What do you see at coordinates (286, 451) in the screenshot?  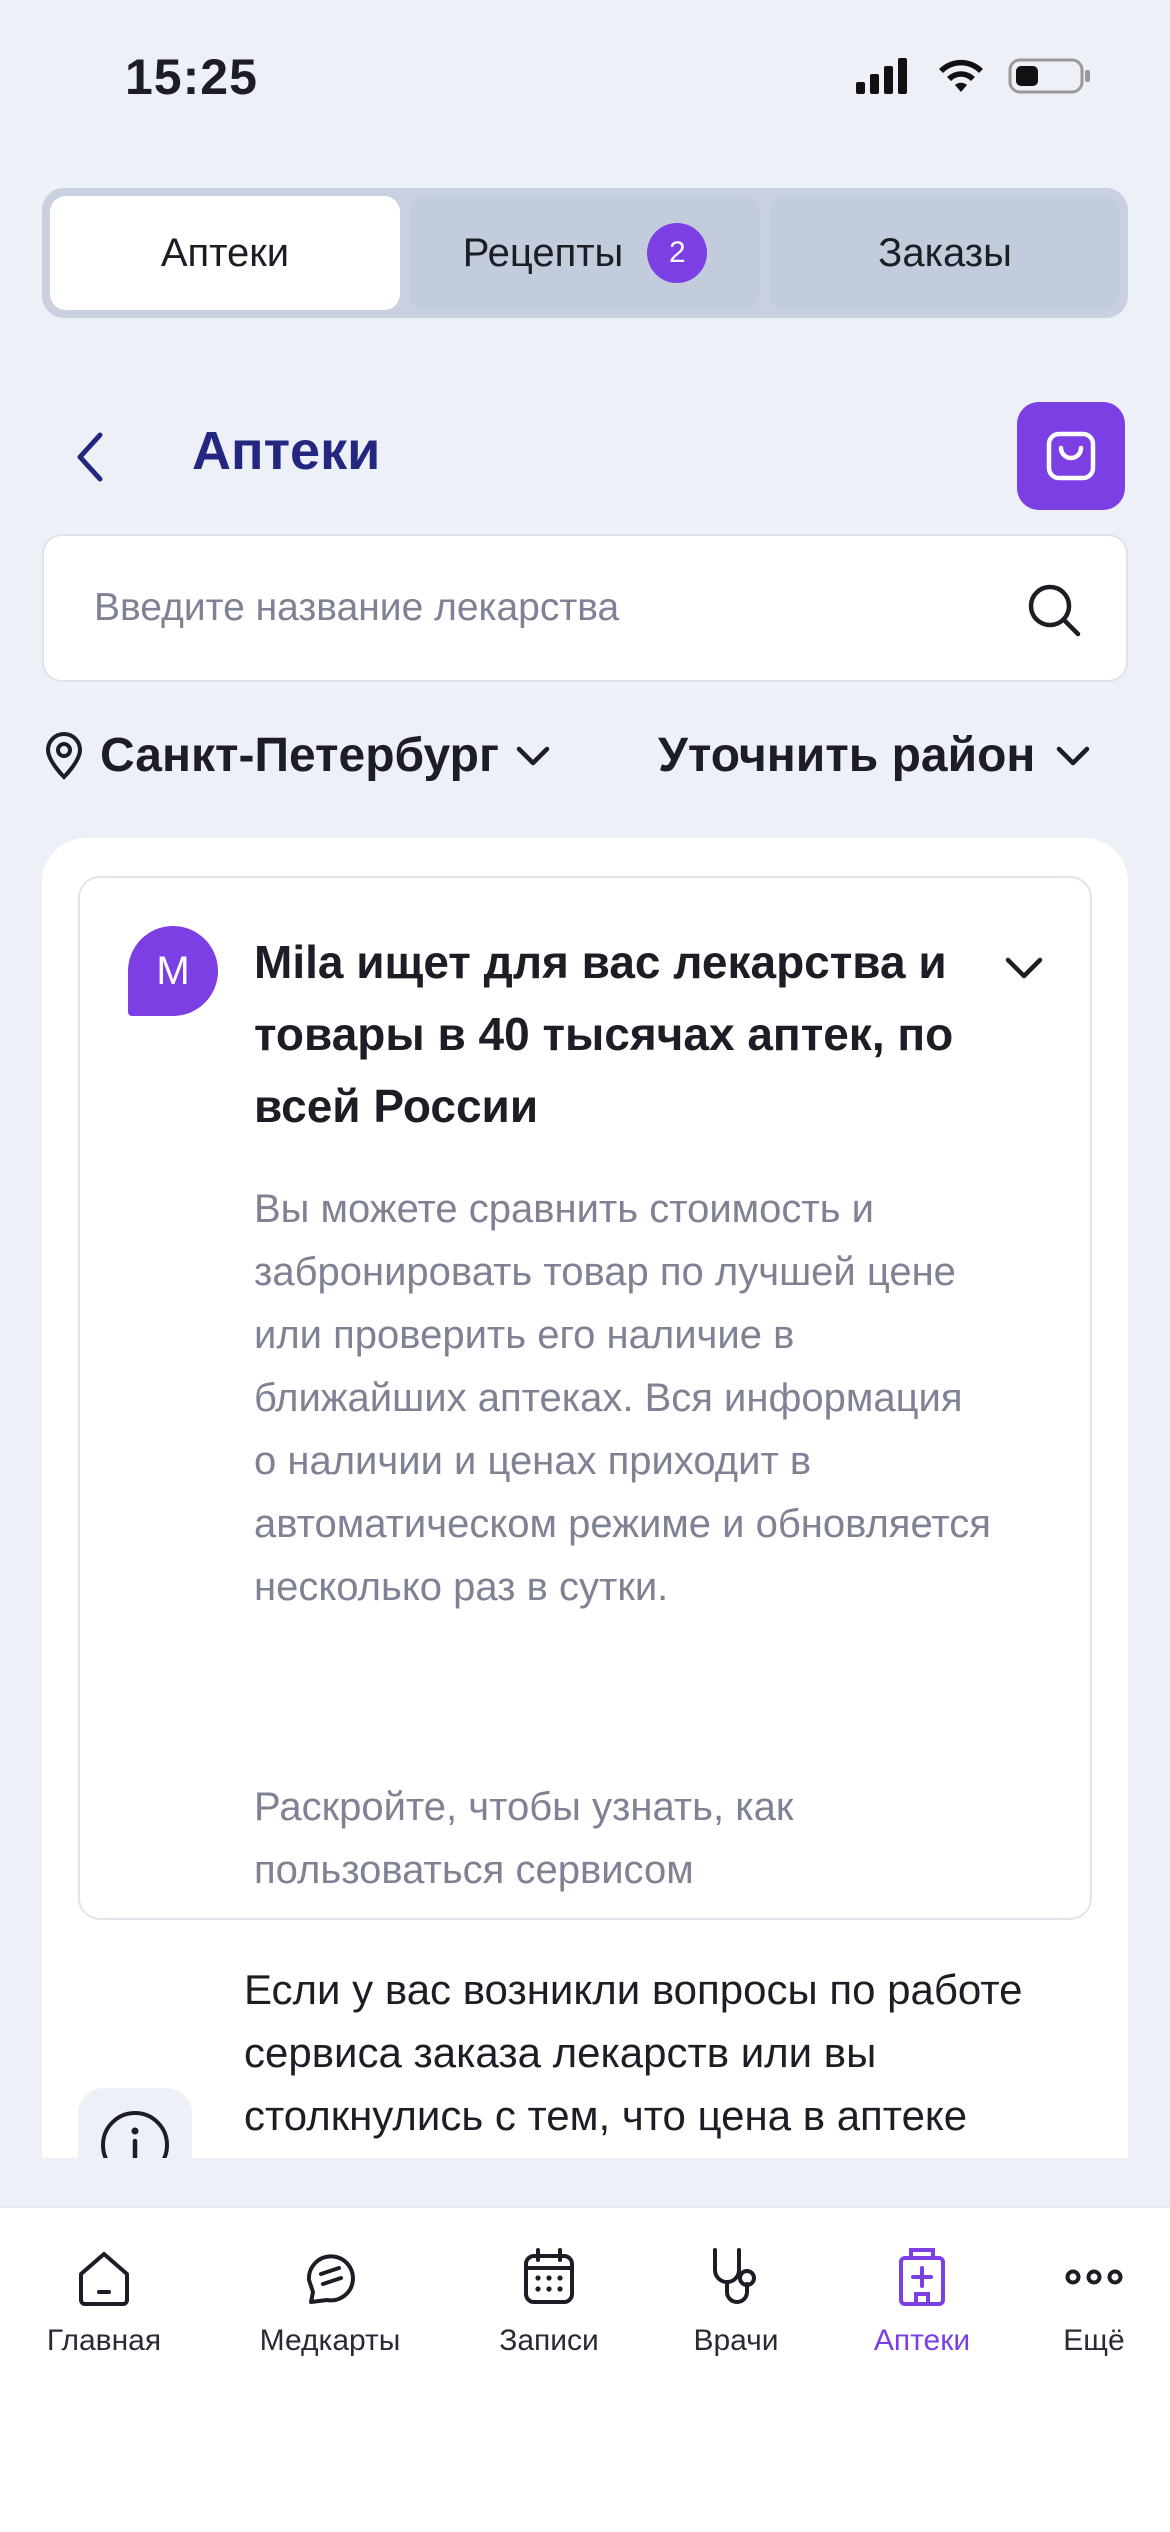 I see `page-title: Аптеки` at bounding box center [286, 451].